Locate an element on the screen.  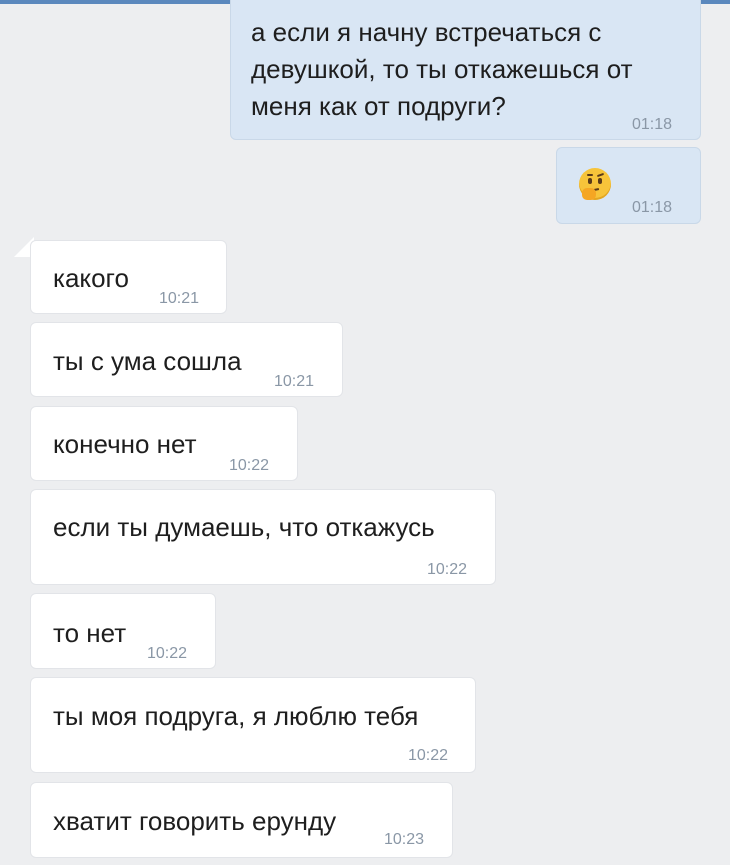
message-text-line: а если я начну встречаться с is located at coordinates (426, 32).